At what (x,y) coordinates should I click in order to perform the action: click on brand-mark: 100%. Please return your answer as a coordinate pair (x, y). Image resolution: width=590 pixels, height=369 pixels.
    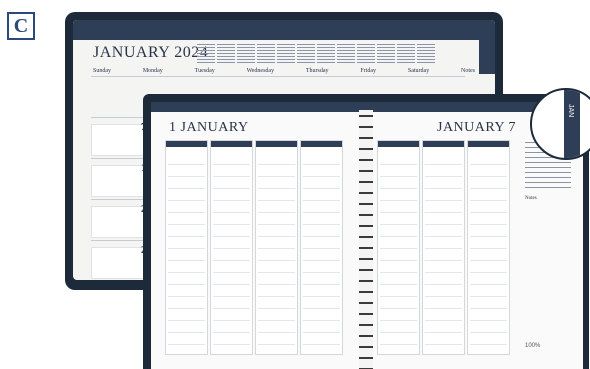
    Looking at the image, I should click on (533, 346).